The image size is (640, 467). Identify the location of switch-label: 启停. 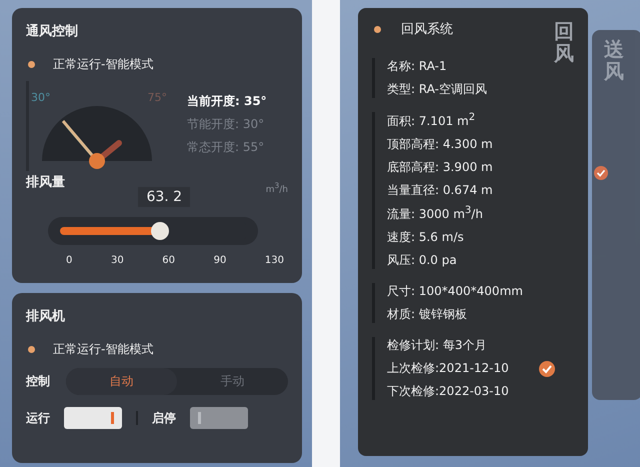
(164, 418).